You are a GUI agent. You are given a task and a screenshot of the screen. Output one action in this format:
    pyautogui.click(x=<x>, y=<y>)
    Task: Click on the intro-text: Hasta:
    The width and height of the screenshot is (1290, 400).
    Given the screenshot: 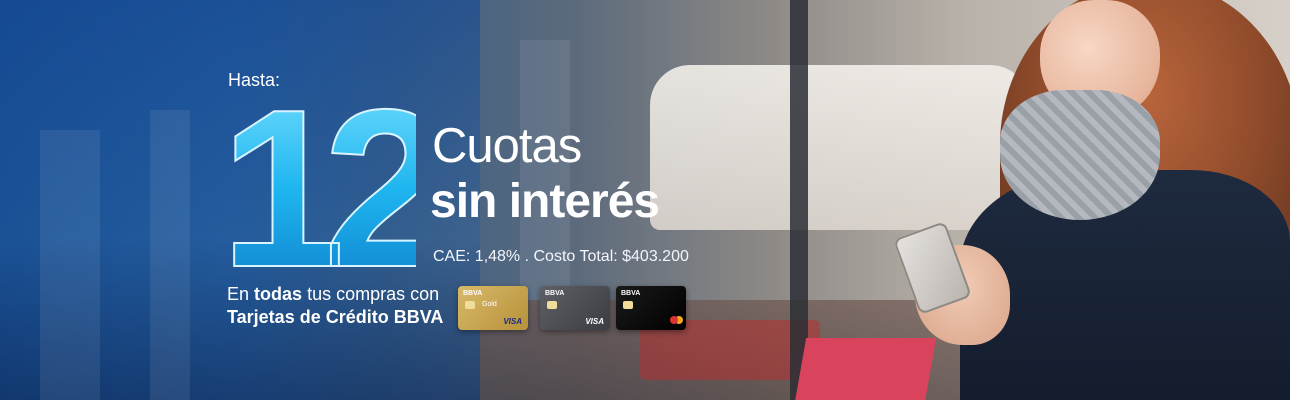 What is the action you would take?
    pyautogui.click(x=254, y=80)
    